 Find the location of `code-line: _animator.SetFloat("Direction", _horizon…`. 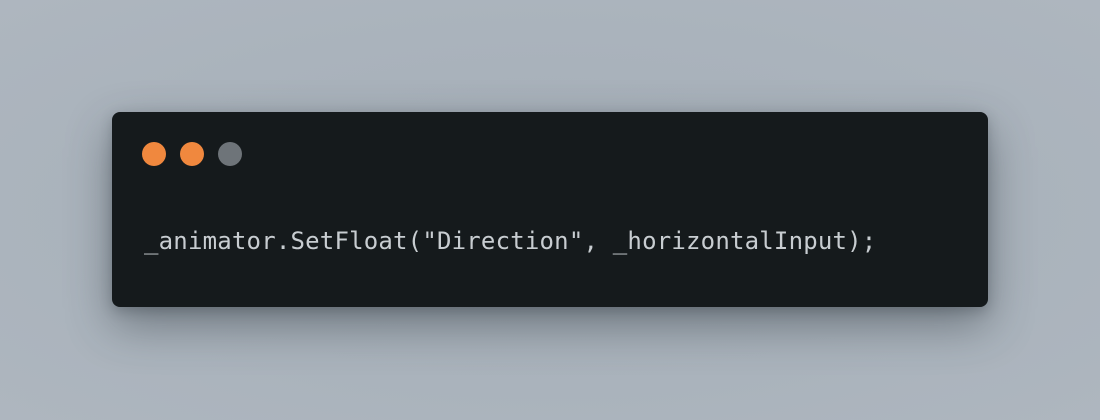

code-line: _animator.SetFloat("Direction", _horizon… is located at coordinates (510, 241).